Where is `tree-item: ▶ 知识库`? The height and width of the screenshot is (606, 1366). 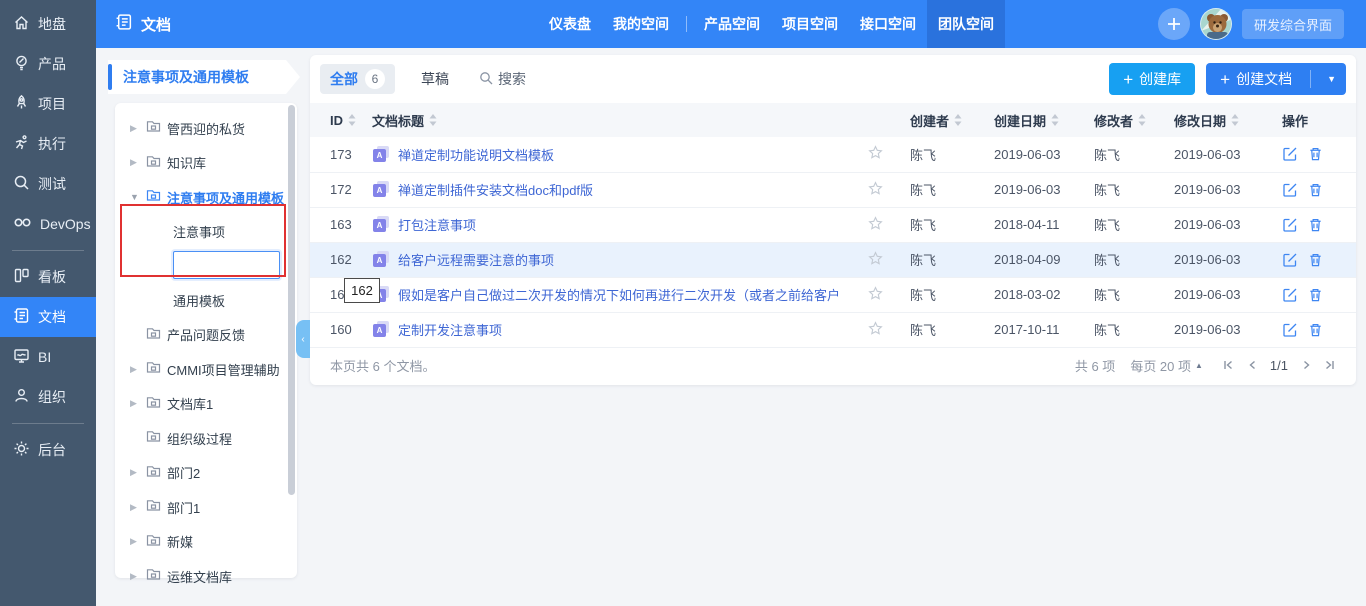 tree-item: ▶ 知识库 is located at coordinates (206, 163).